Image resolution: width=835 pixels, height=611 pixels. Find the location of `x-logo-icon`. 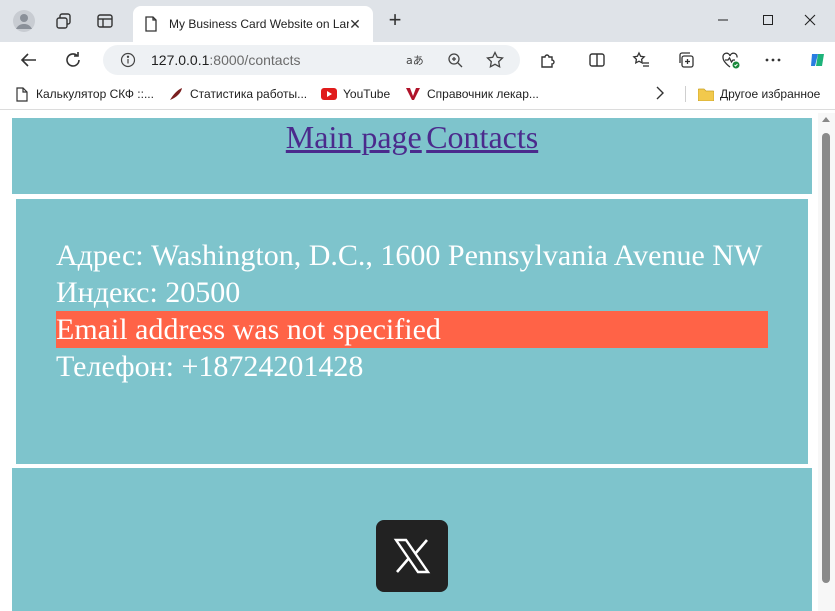

x-logo-icon is located at coordinates (412, 556).